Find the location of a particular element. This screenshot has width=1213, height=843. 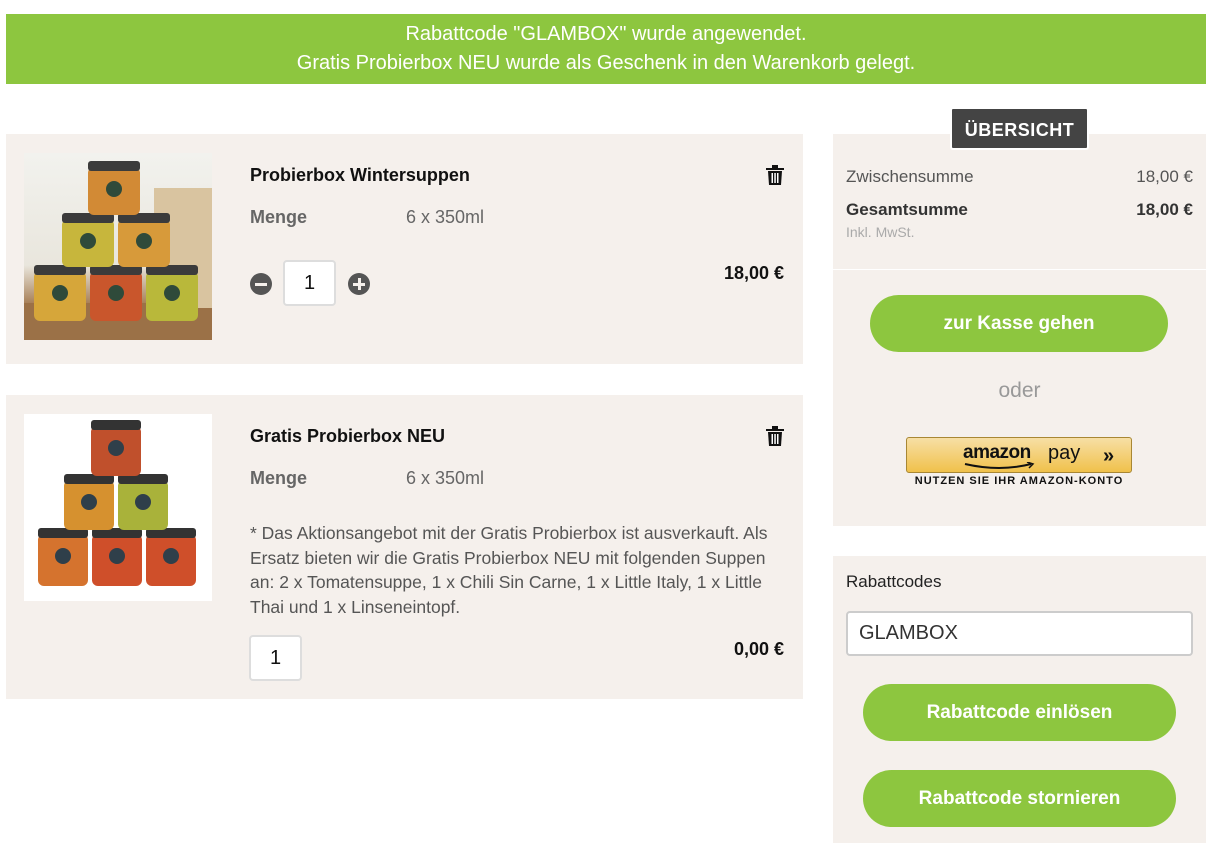

item-price: 0,00 € is located at coordinates (758, 649).